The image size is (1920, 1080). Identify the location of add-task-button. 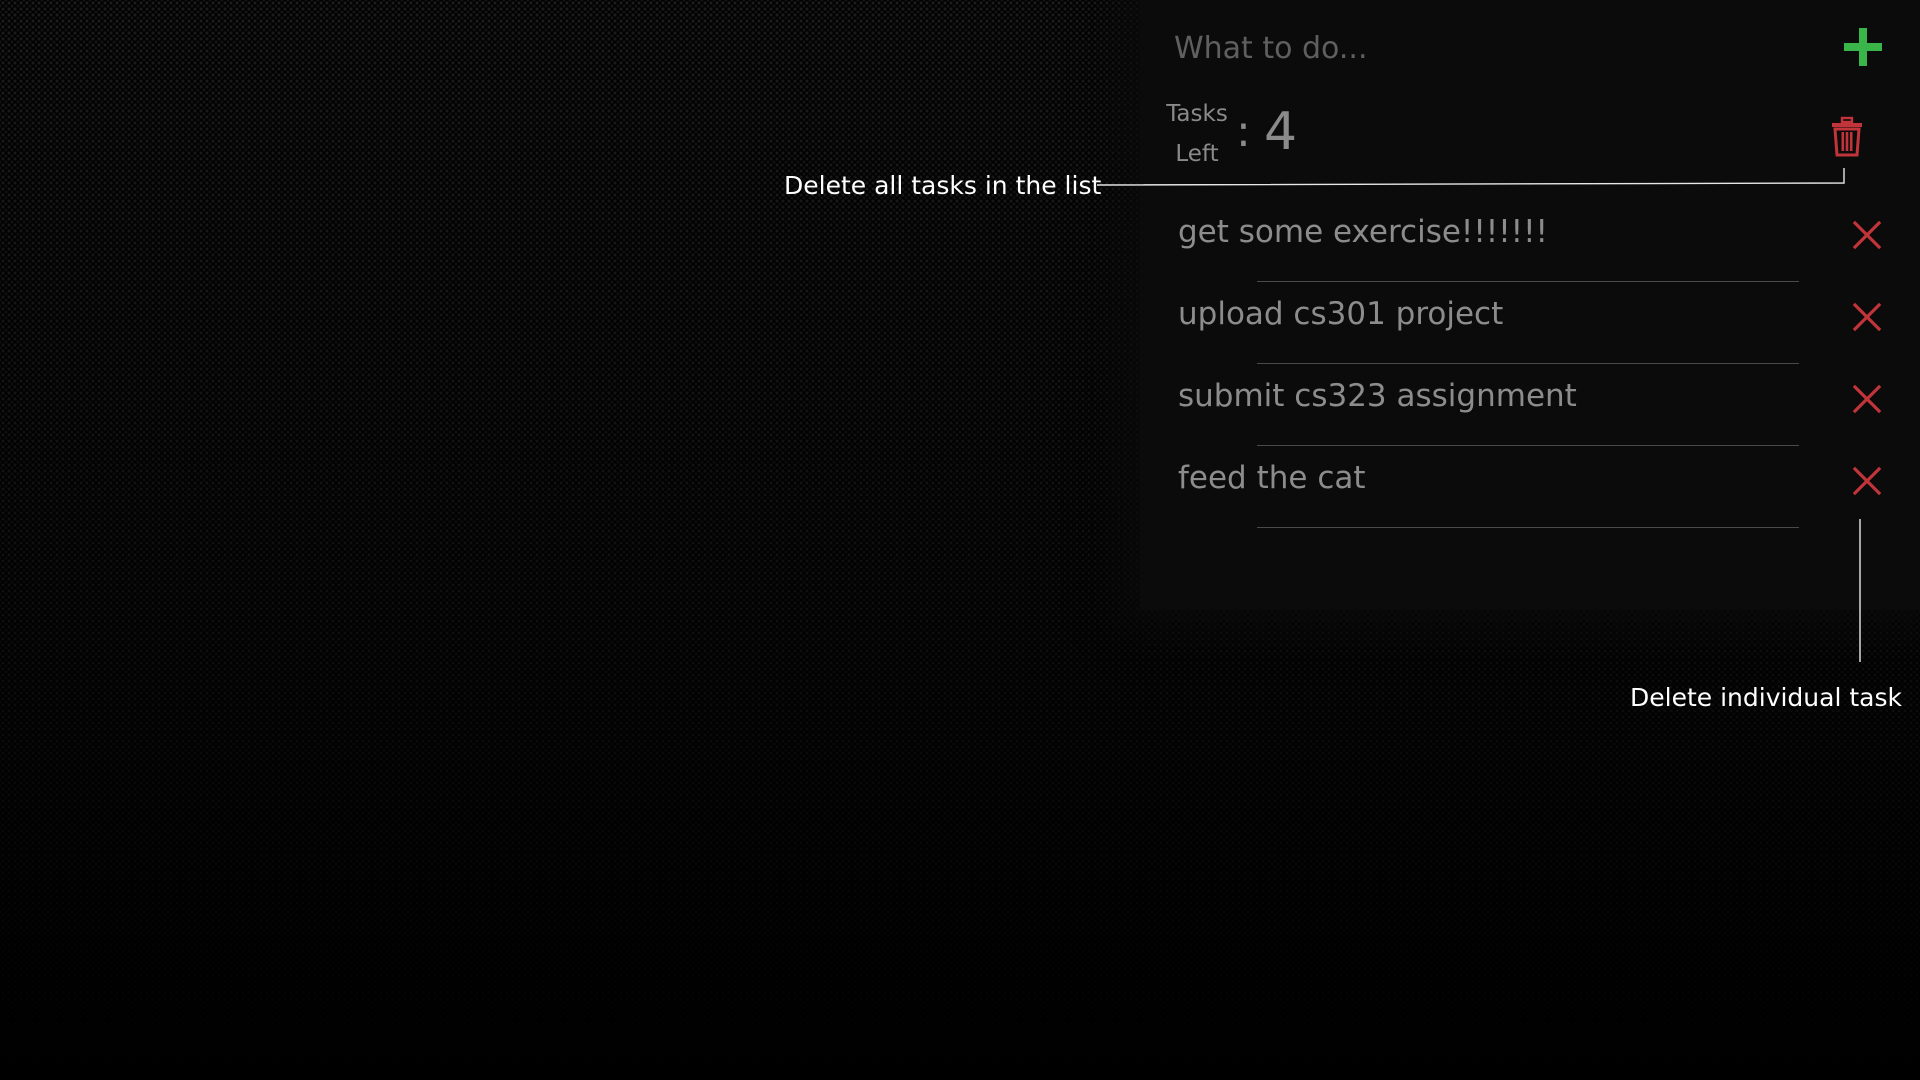
(1863, 47).